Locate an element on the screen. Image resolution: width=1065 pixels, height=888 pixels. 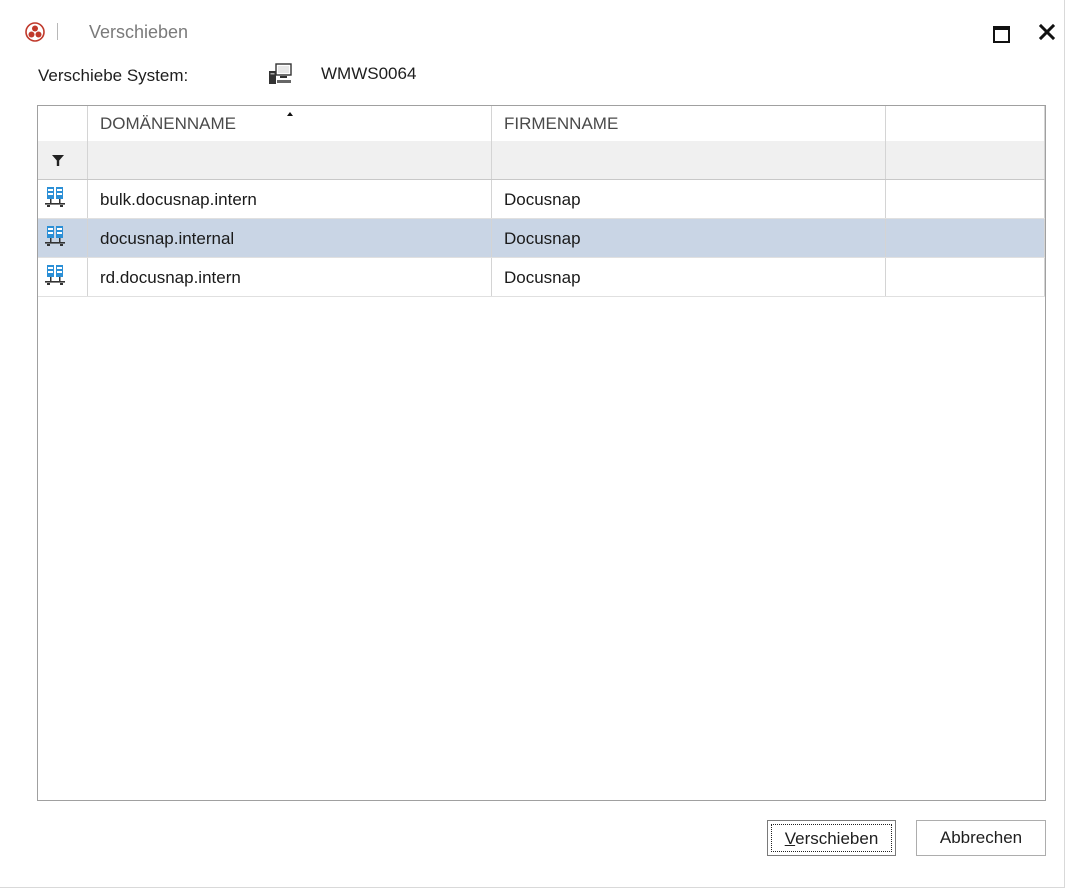
workstation-icon is located at coordinates (280, 73).